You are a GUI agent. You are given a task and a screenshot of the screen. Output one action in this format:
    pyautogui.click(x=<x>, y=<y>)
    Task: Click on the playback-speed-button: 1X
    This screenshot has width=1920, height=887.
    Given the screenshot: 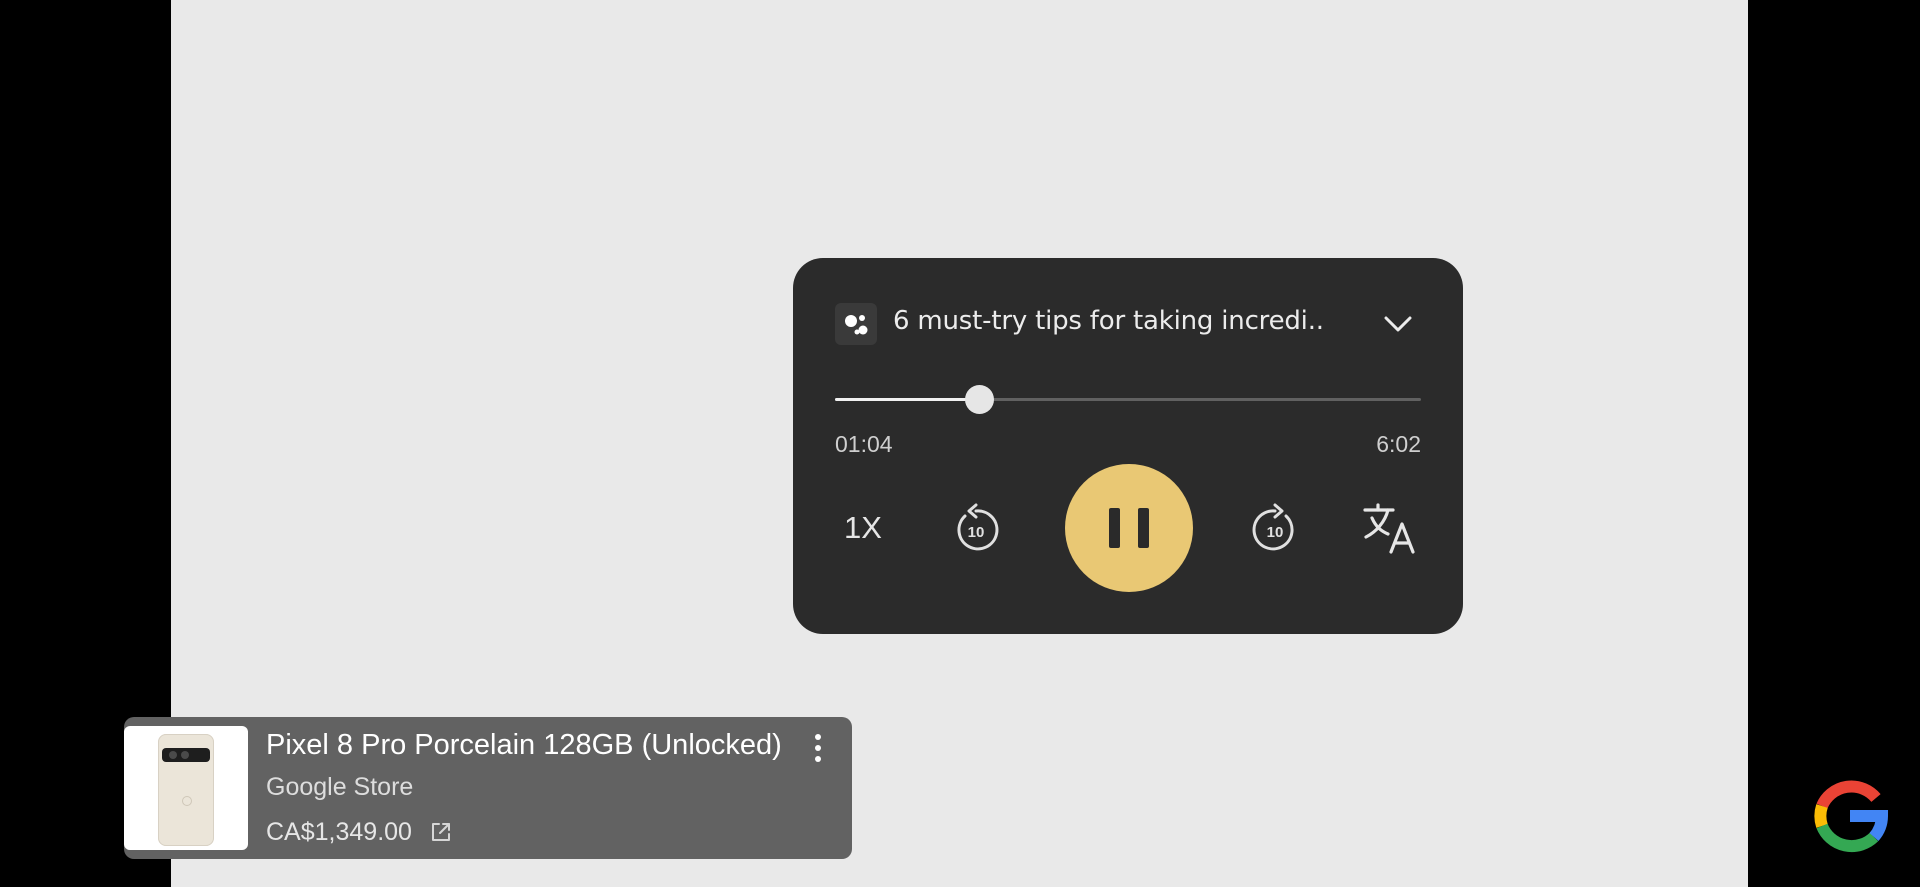 What is the action you would take?
    pyautogui.click(x=863, y=528)
    